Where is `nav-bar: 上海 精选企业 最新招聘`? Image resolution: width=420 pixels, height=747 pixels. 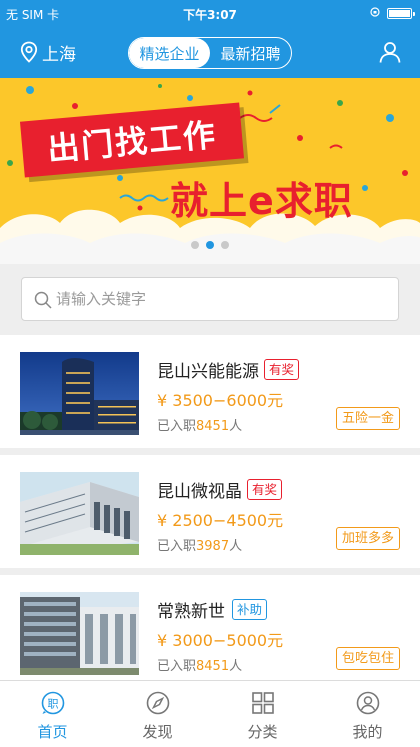
nav-bar: 上海 精选企业 最新招聘 is located at coordinates (210, 52).